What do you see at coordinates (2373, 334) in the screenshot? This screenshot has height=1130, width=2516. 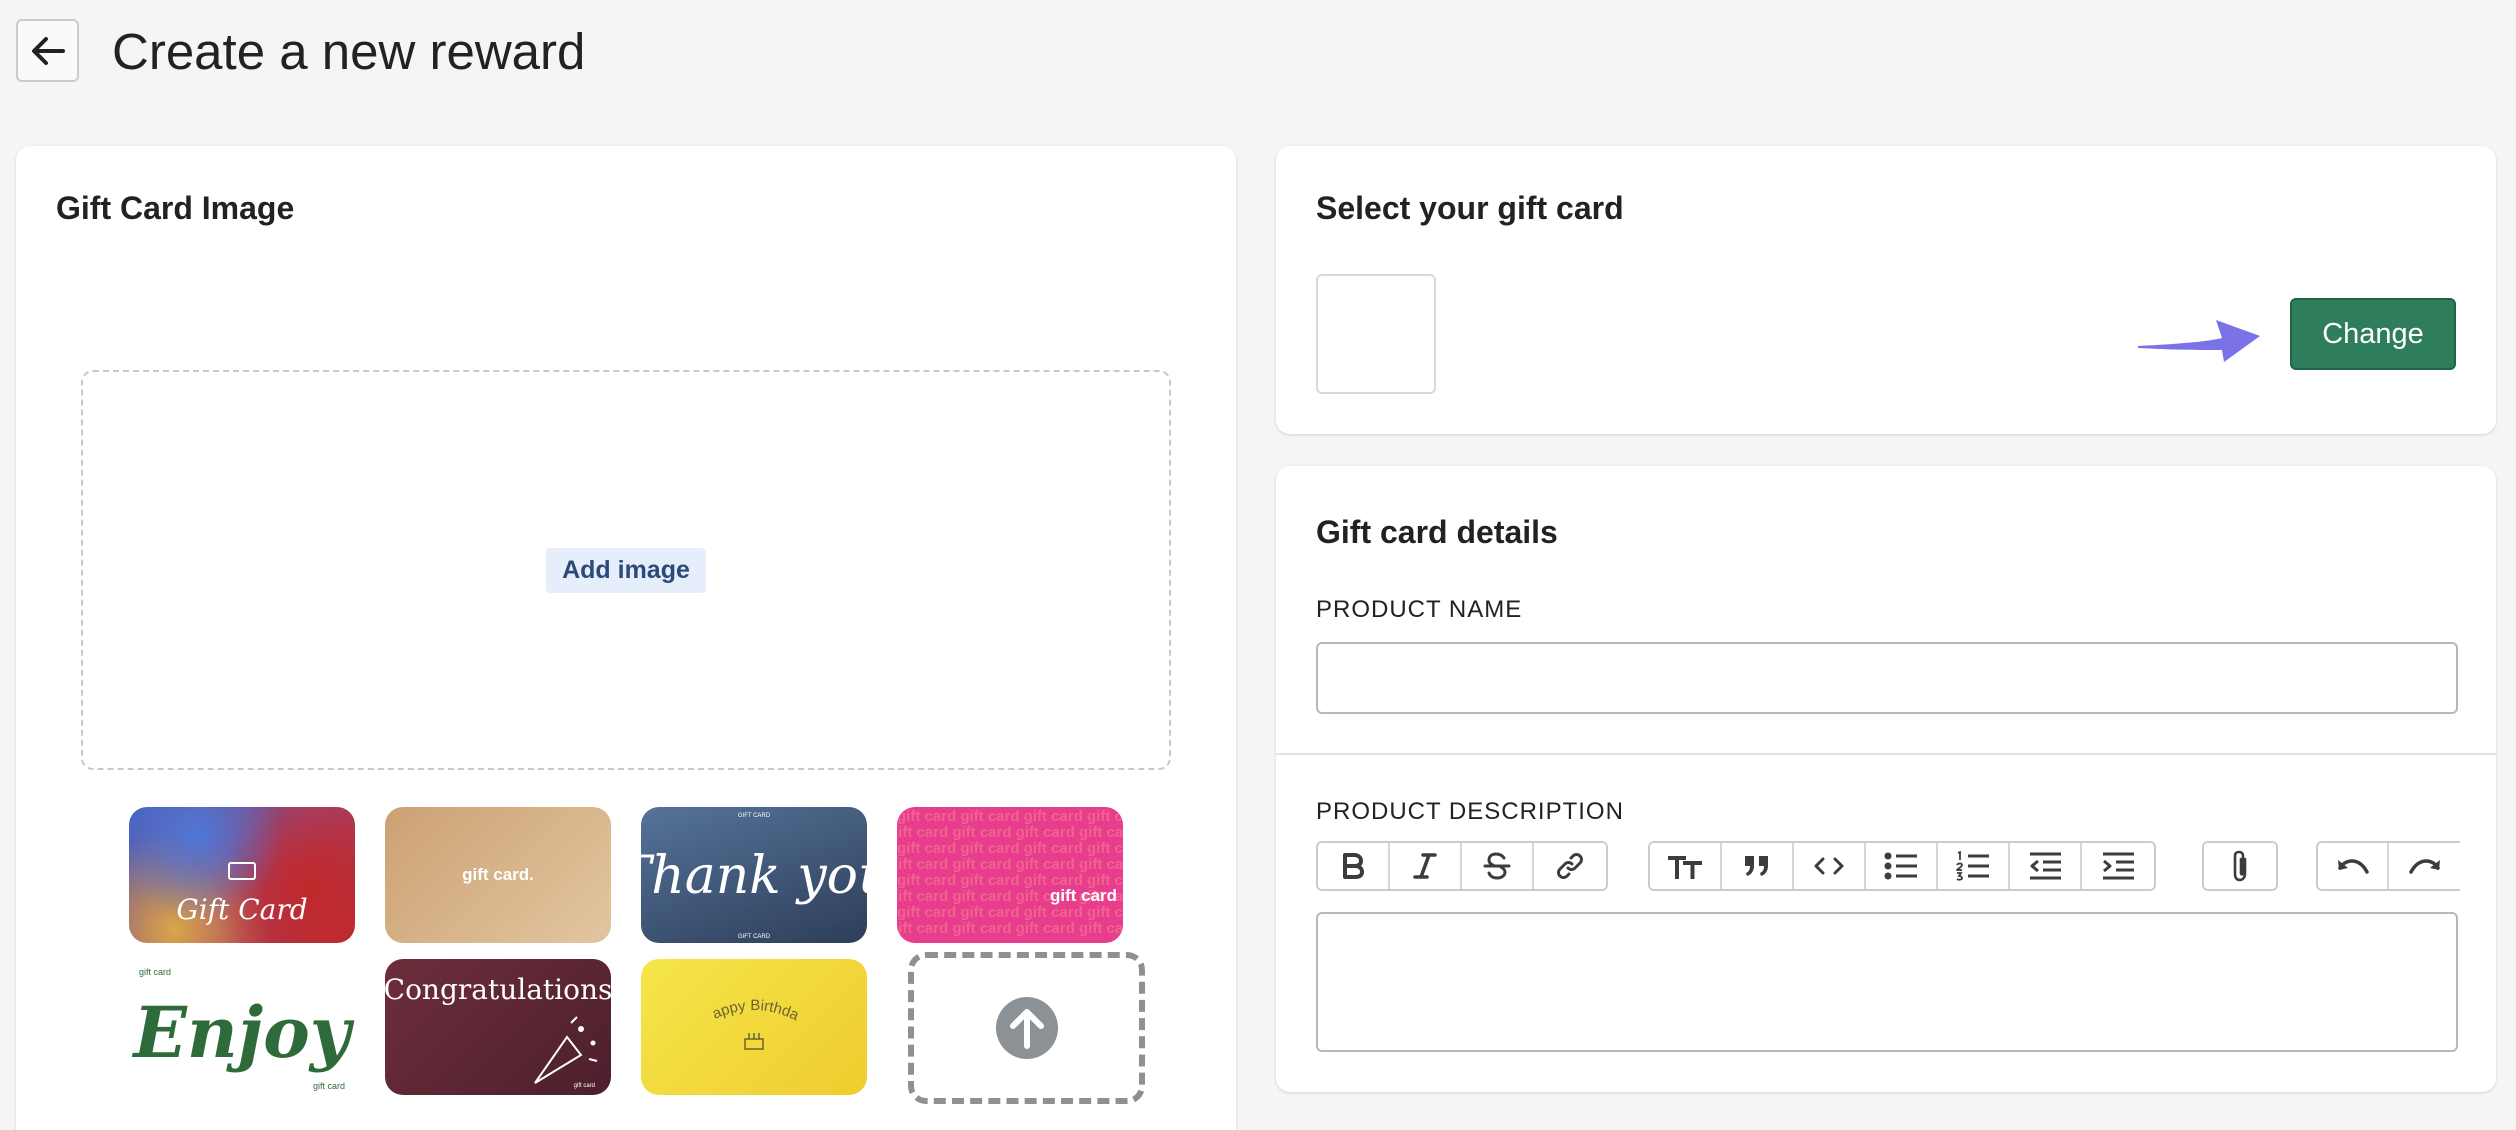 I see `change-gift-card-button: Change` at bounding box center [2373, 334].